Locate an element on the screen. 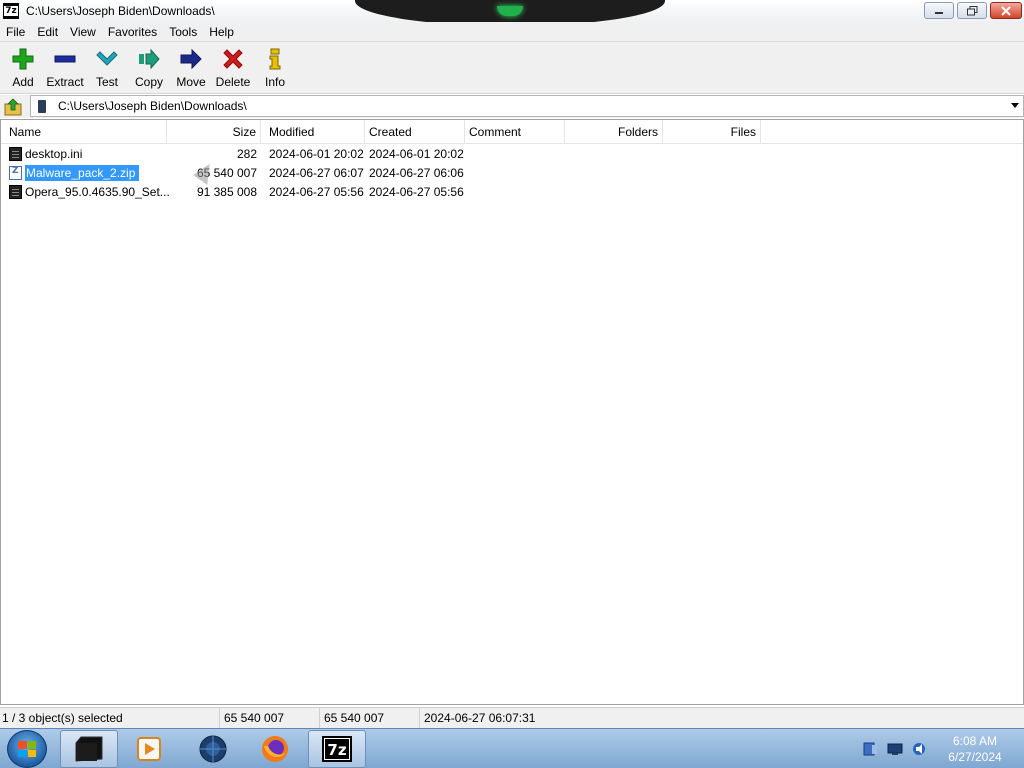  start-button is located at coordinates (27, 749).